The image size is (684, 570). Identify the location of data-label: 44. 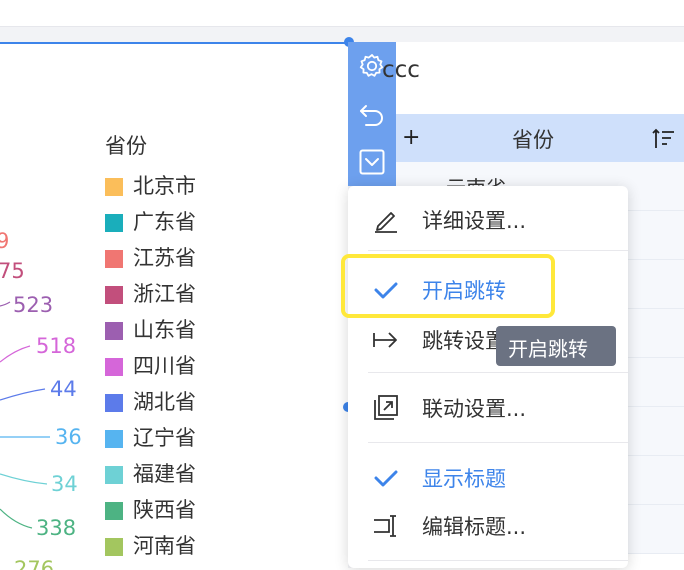
(63, 389).